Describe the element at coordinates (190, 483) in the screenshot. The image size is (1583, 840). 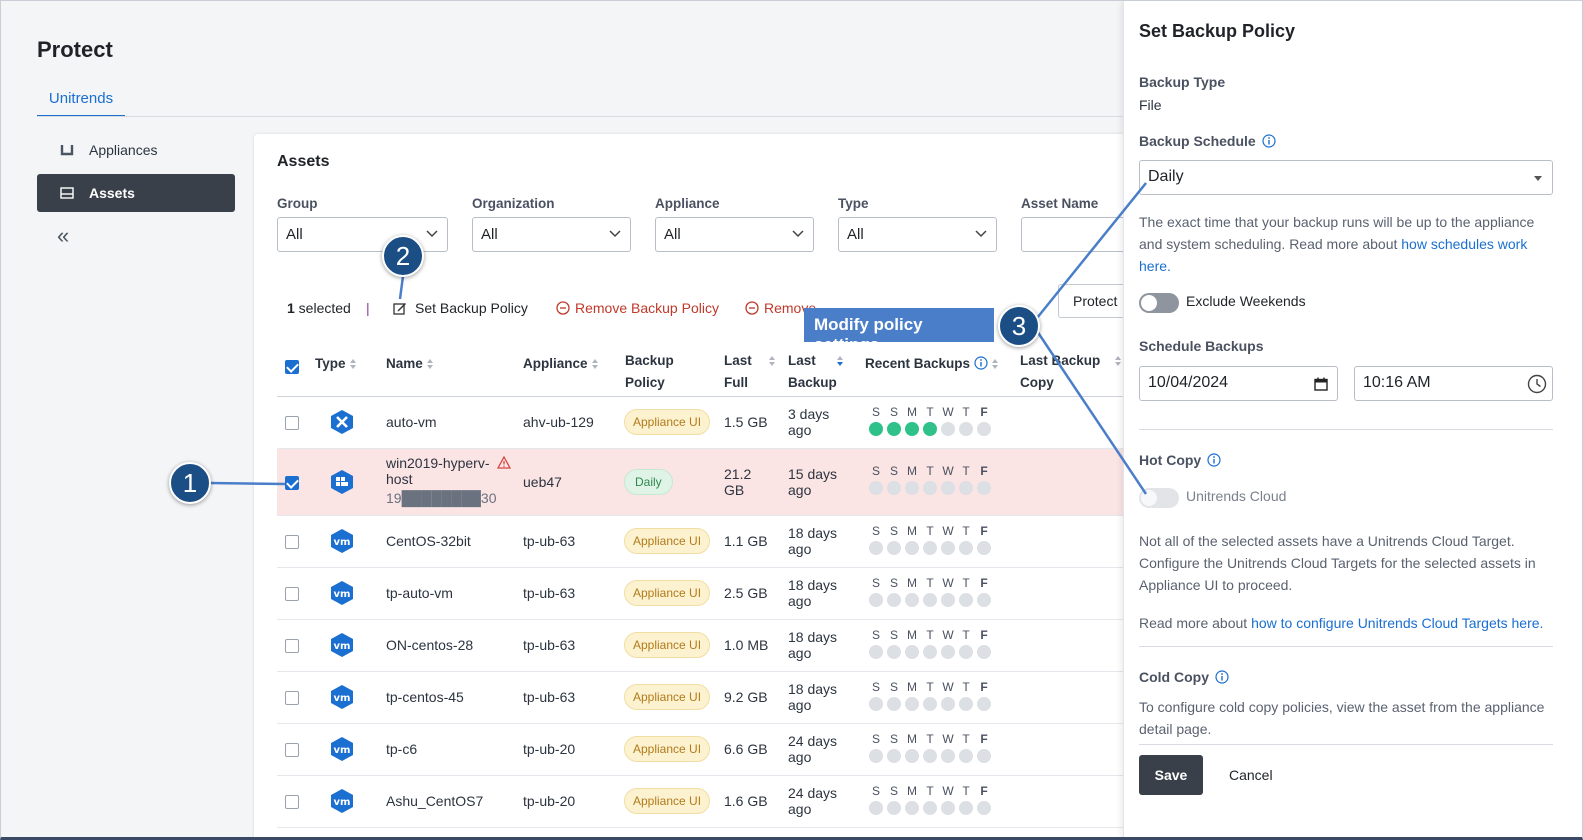
I see `step-badge-1: 1` at that location.